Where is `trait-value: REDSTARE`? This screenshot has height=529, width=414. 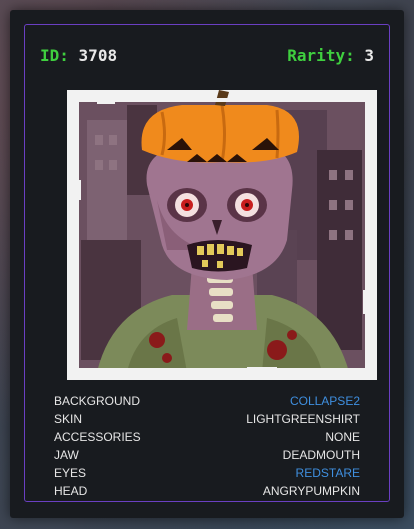 trait-value: REDSTARE is located at coordinates (328, 473).